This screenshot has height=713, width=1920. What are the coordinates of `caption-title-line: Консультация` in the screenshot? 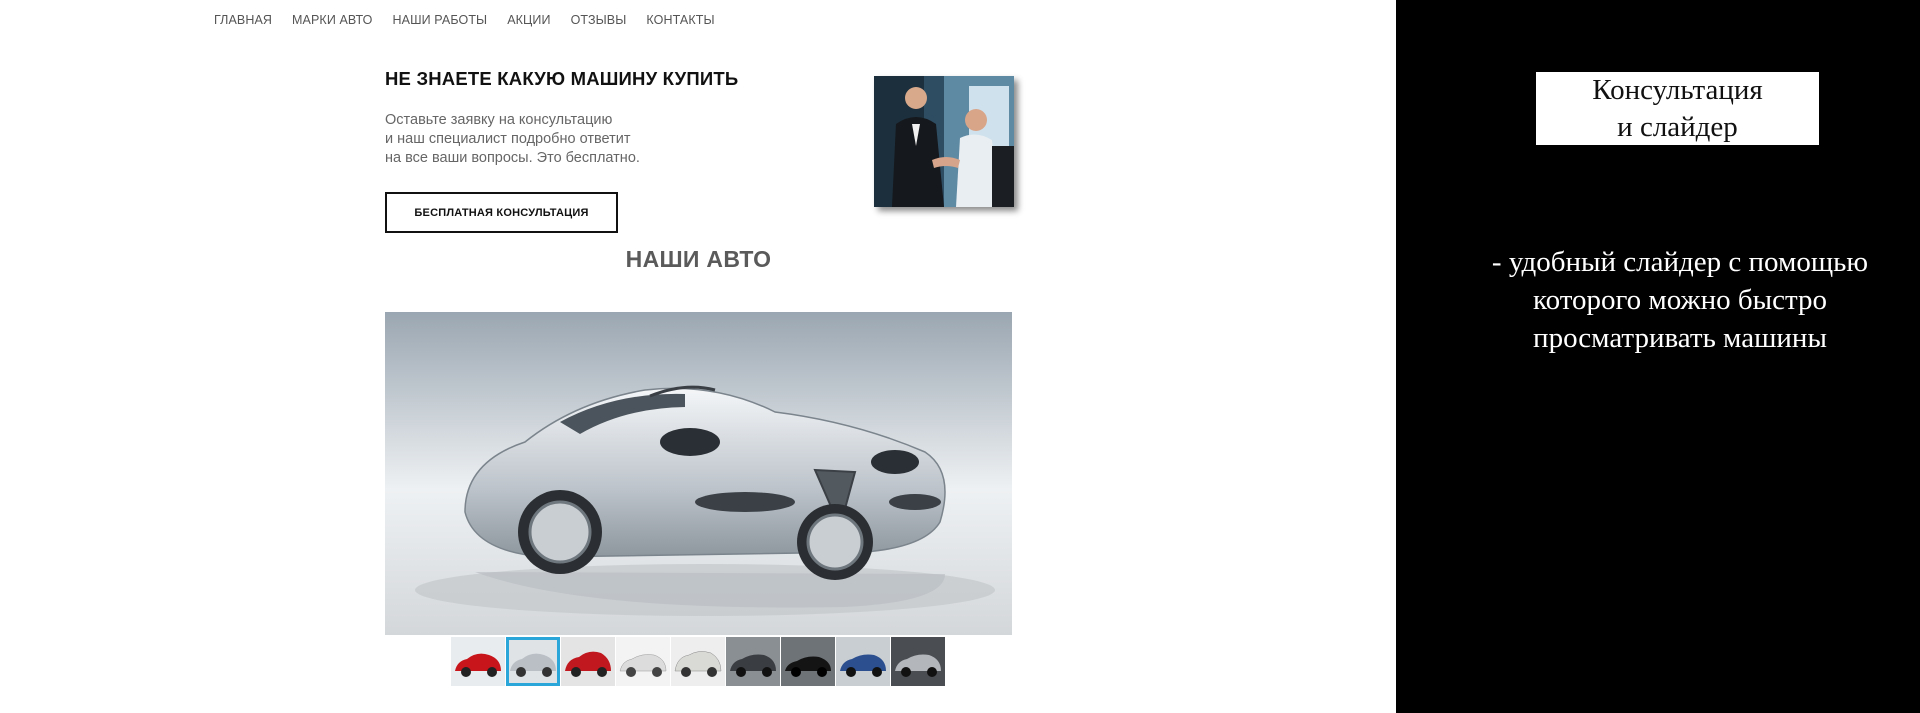 It's located at (1677, 90).